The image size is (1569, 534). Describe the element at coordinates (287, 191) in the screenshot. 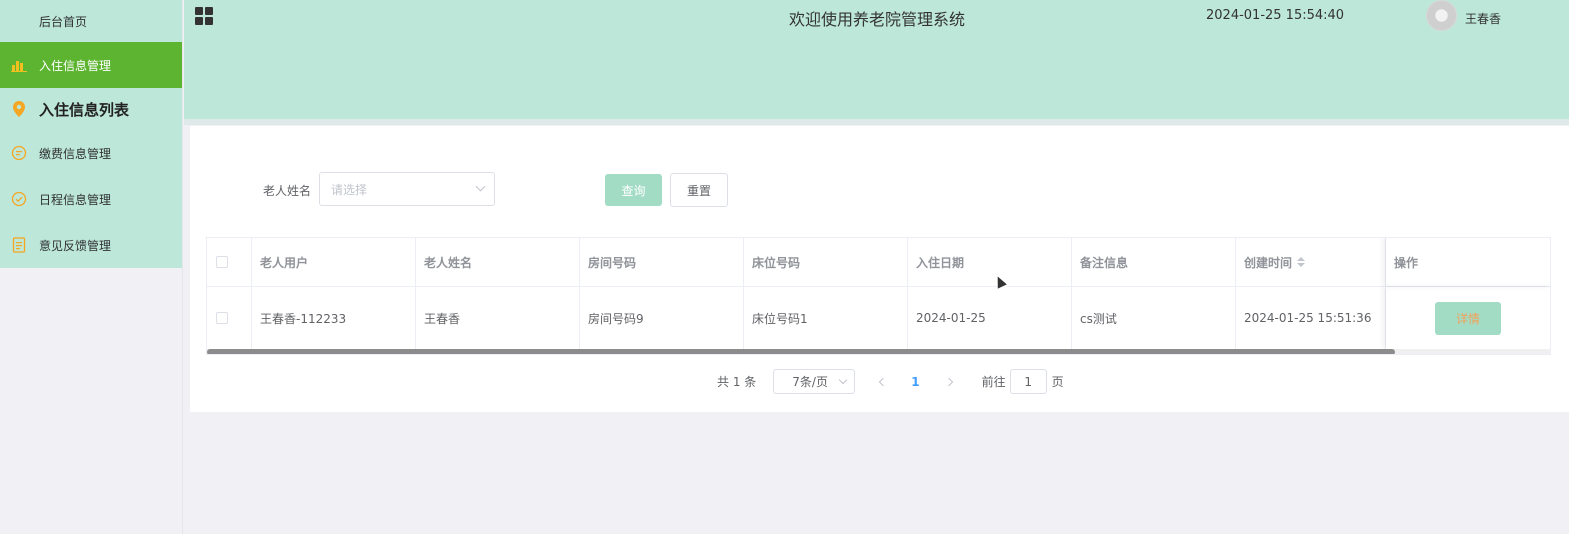

I see `elder-name-label: 老人姓名` at that location.